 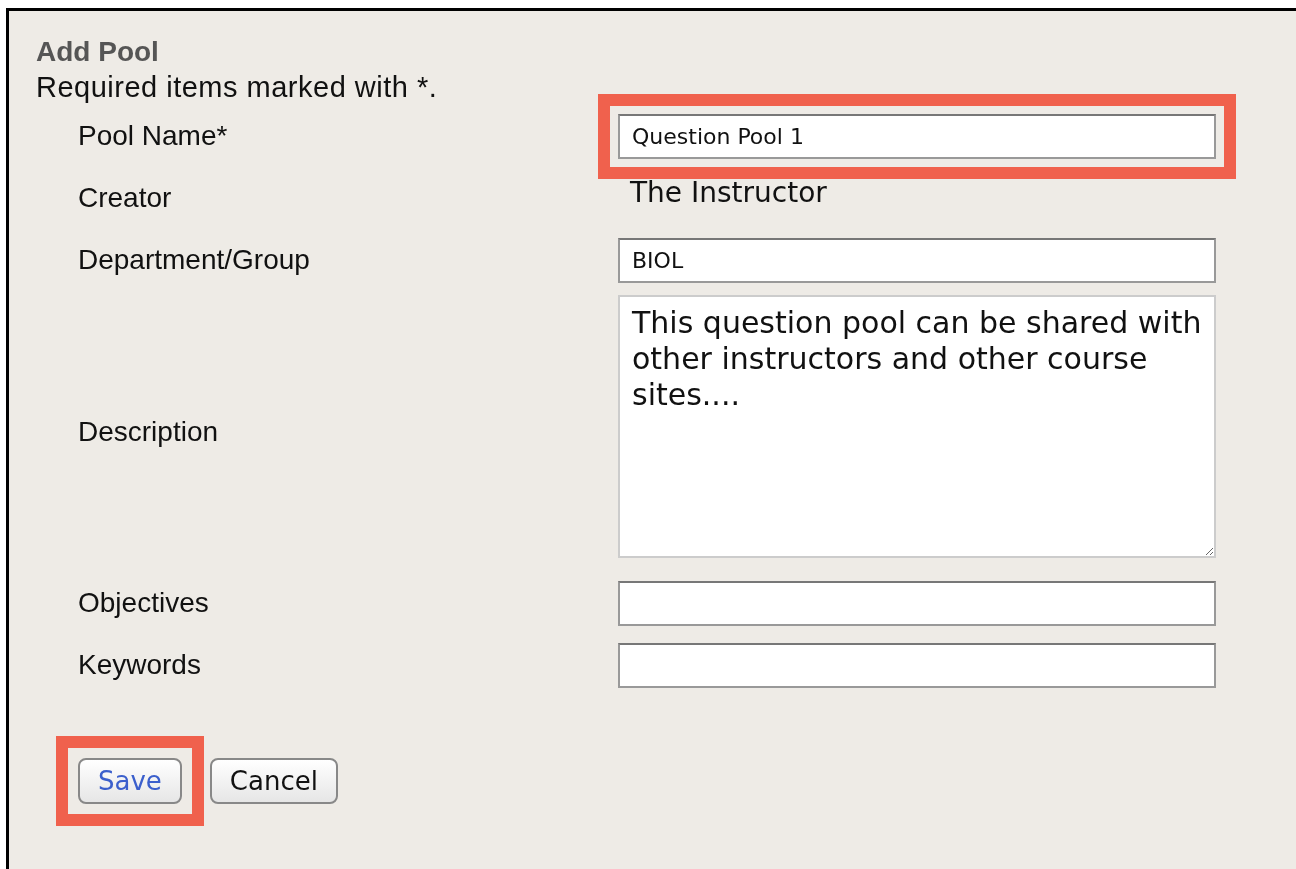 I want to click on field-label: Creator, so click(x=125, y=198).